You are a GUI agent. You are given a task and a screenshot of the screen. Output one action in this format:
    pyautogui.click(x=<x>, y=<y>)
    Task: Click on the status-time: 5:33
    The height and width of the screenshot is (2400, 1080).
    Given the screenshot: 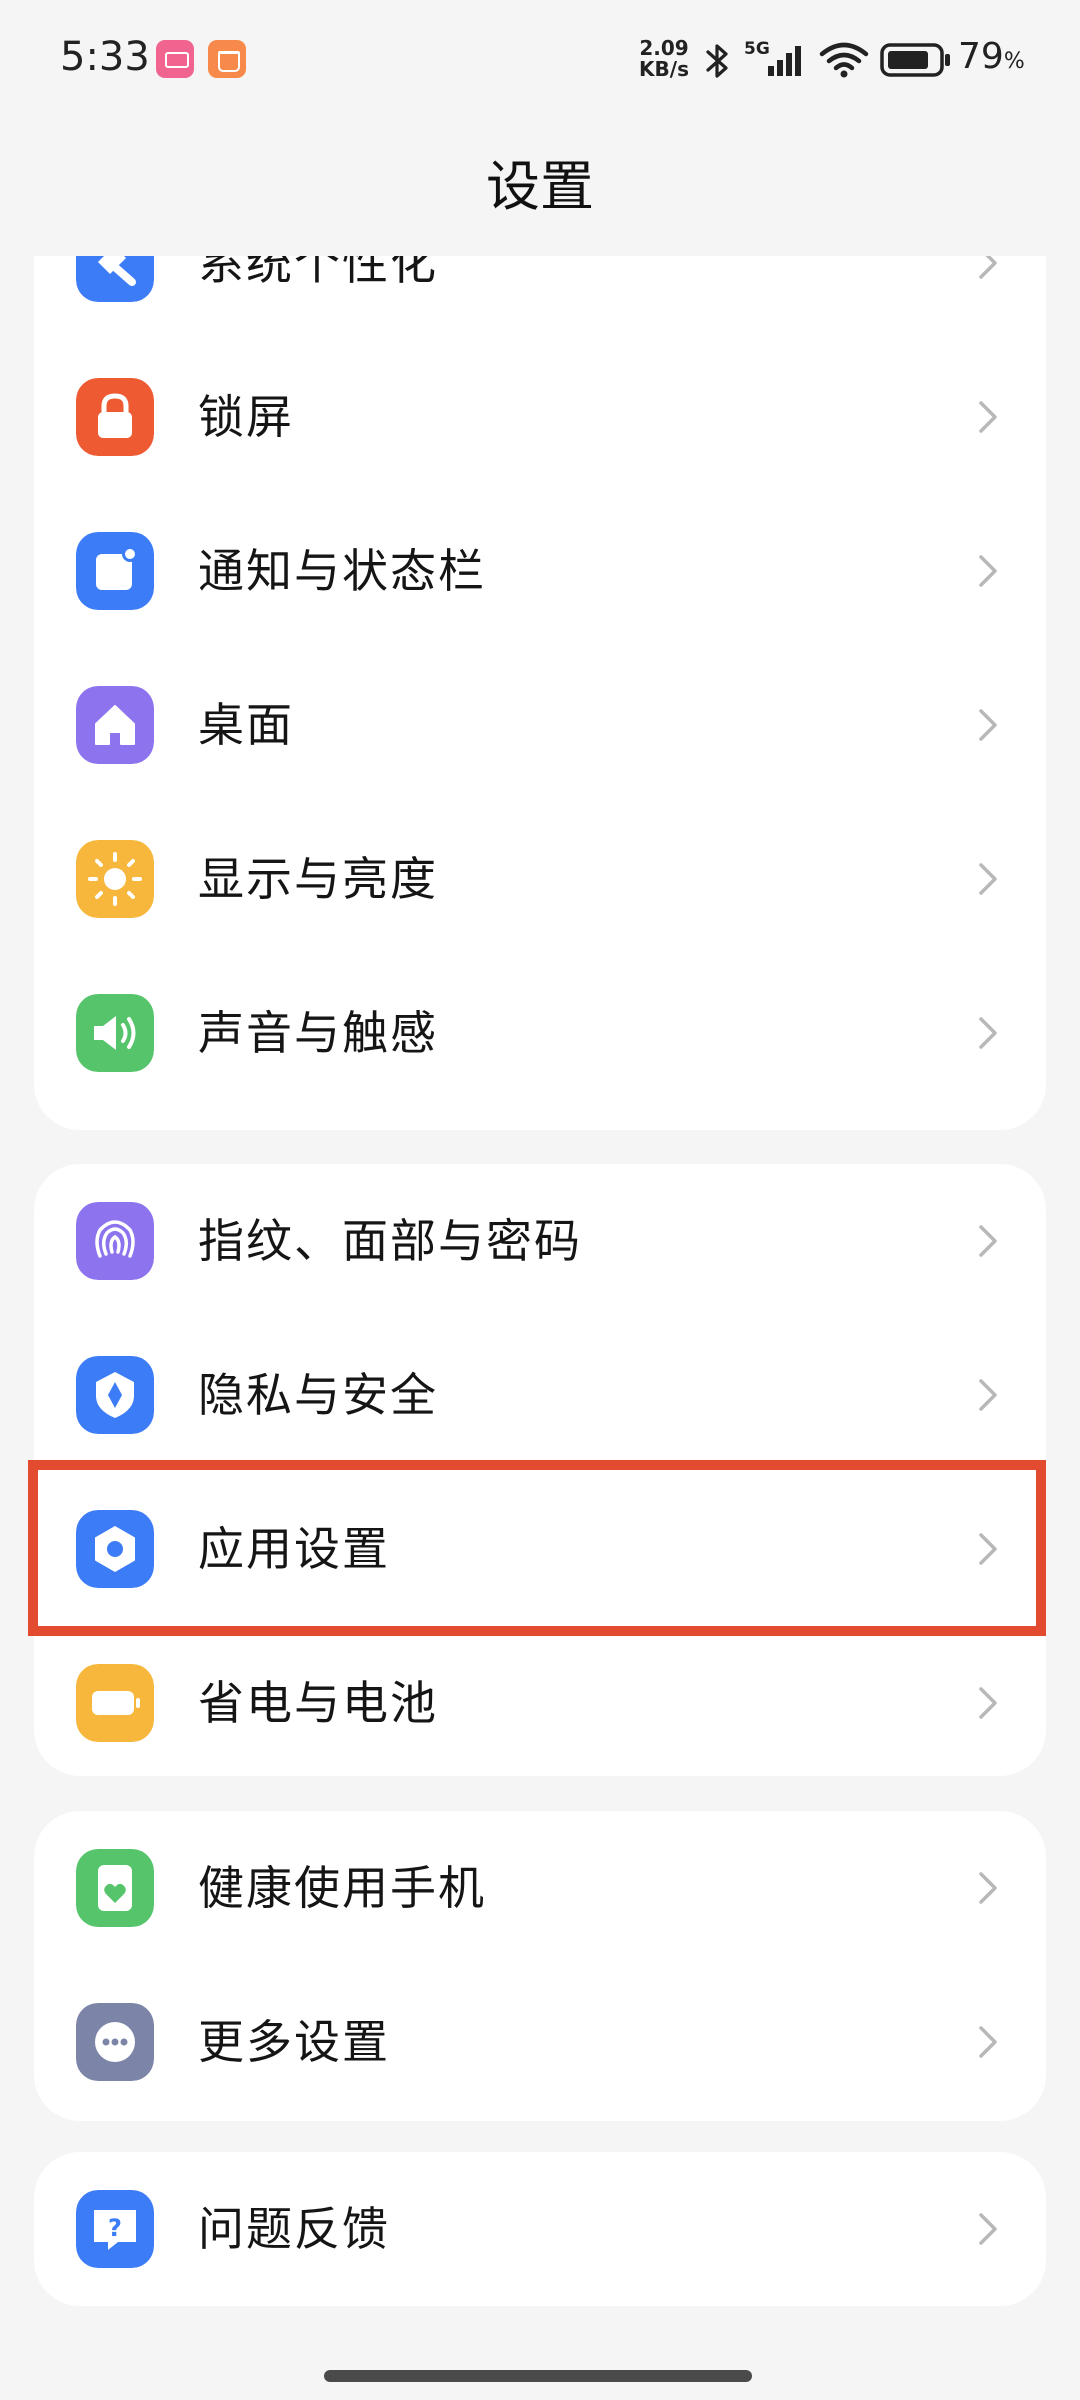 What is the action you would take?
    pyautogui.click(x=105, y=57)
    